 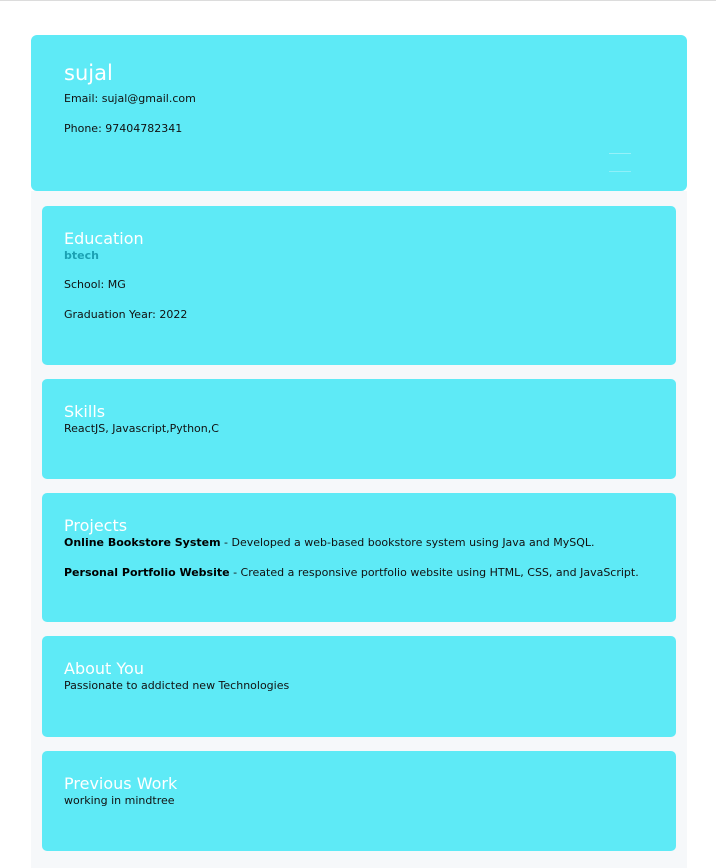 What do you see at coordinates (130, 98) in the screenshot?
I see `profile-email: Email: sujal@gmail.com` at bounding box center [130, 98].